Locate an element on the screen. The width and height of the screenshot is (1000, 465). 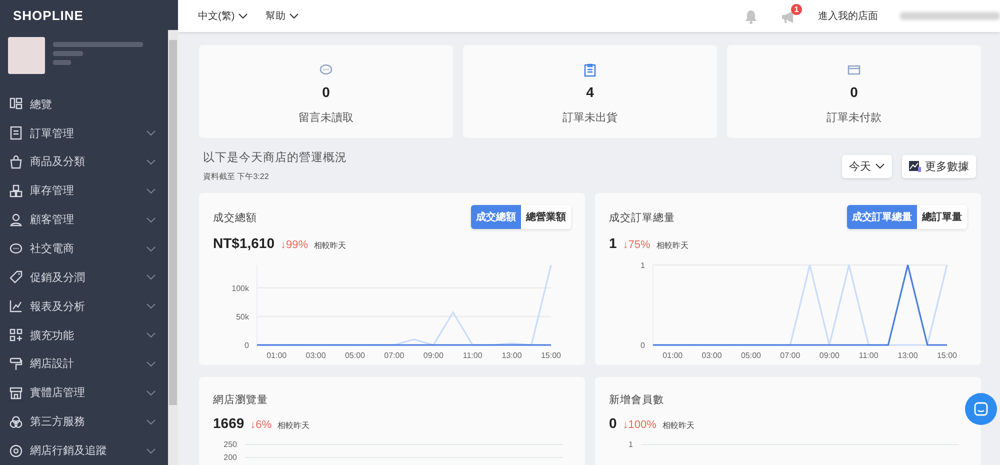
blurred-account-email is located at coordinates (950, 16).